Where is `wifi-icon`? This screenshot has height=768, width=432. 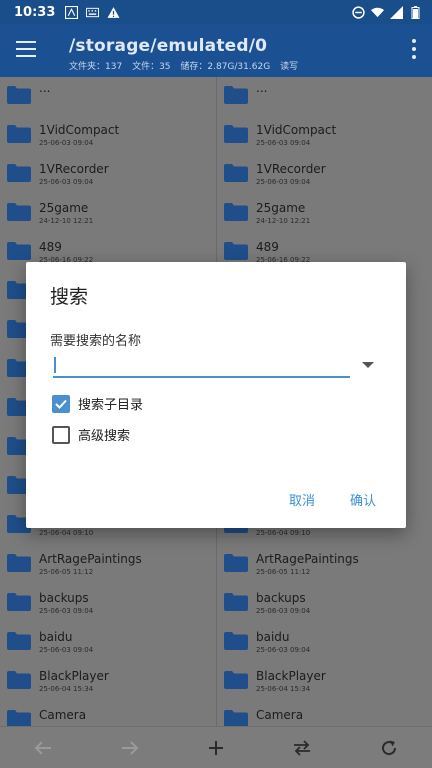
wifi-icon is located at coordinates (377, 12).